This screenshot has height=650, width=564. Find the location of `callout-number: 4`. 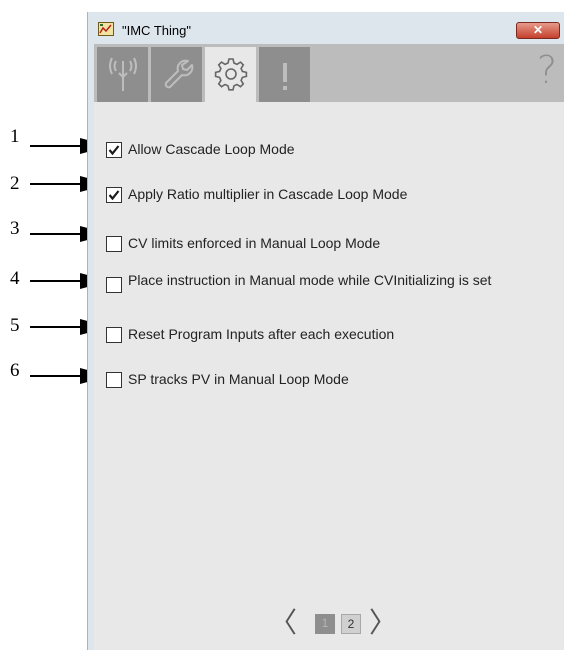

callout-number: 4 is located at coordinates (15, 278).